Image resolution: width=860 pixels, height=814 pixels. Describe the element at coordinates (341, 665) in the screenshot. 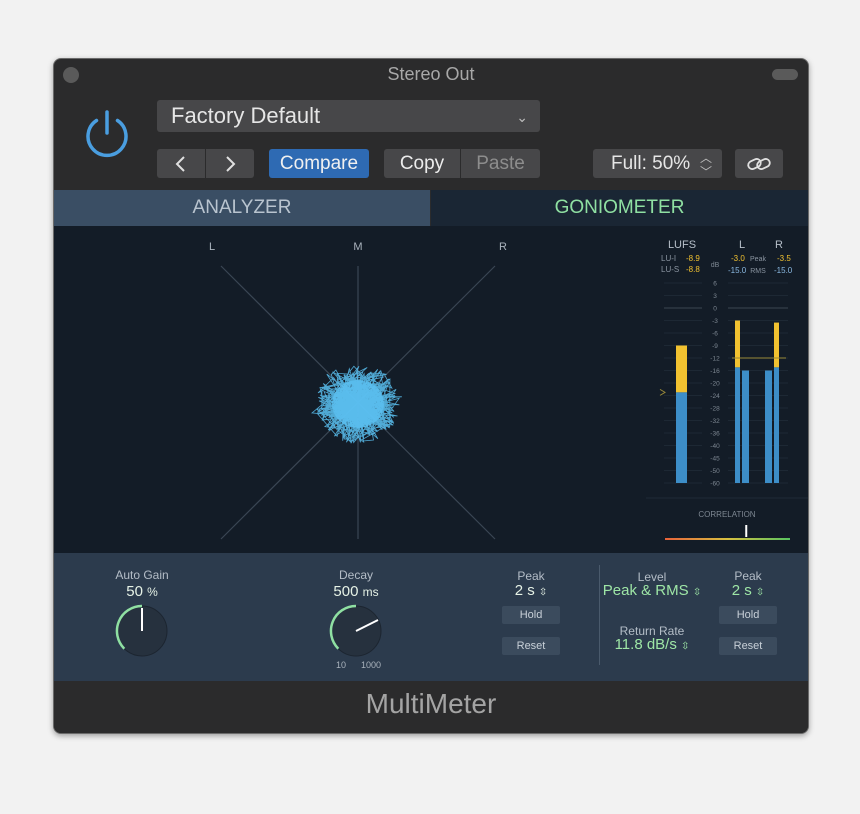

I see `decay-min-label: 10` at that location.